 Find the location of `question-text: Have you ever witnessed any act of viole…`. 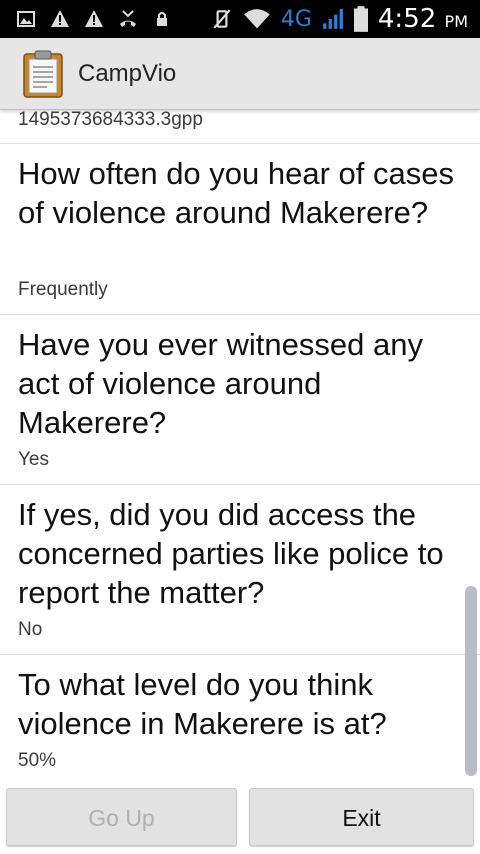

question-text: Have you ever witnessed any act of viole… is located at coordinates (220, 383).